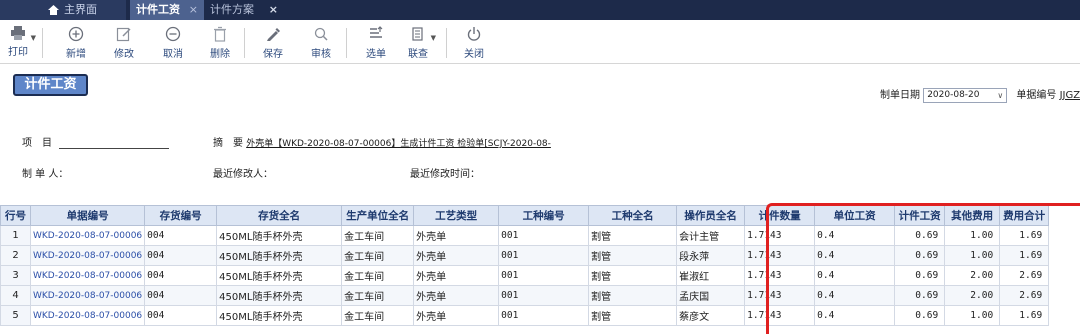  What do you see at coordinates (244, 10) in the screenshot?
I see `tab-piece-scheme: 计件方案 ×` at bounding box center [244, 10].